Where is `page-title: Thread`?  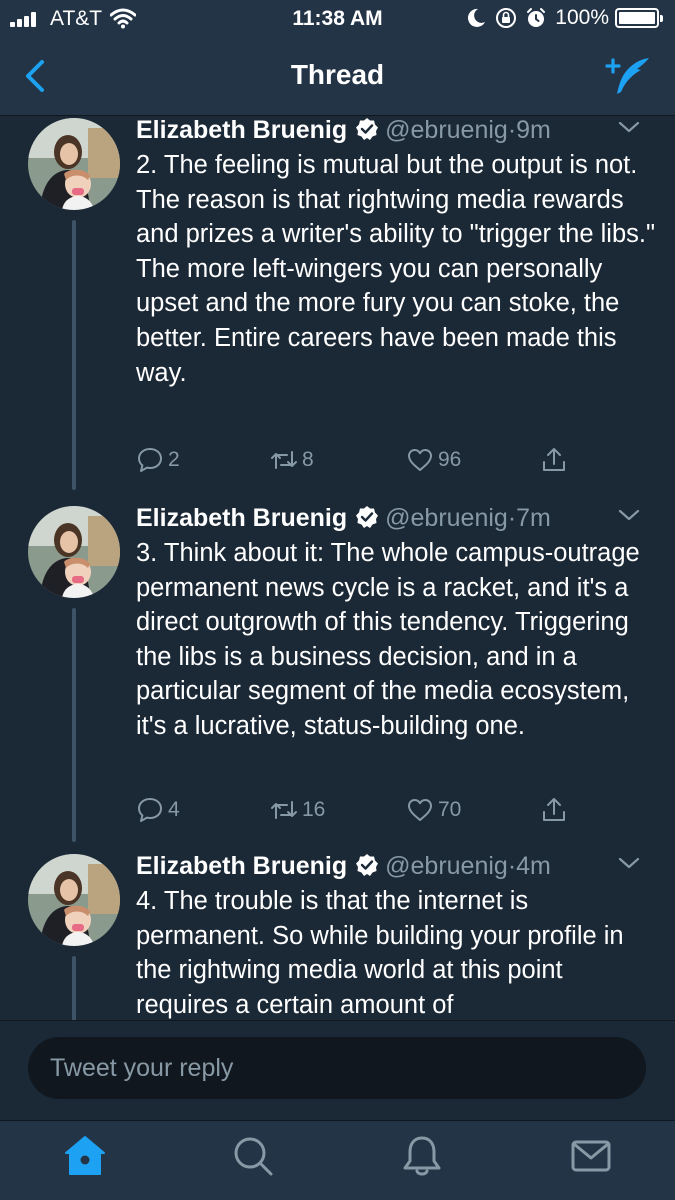 page-title: Thread is located at coordinates (337, 74).